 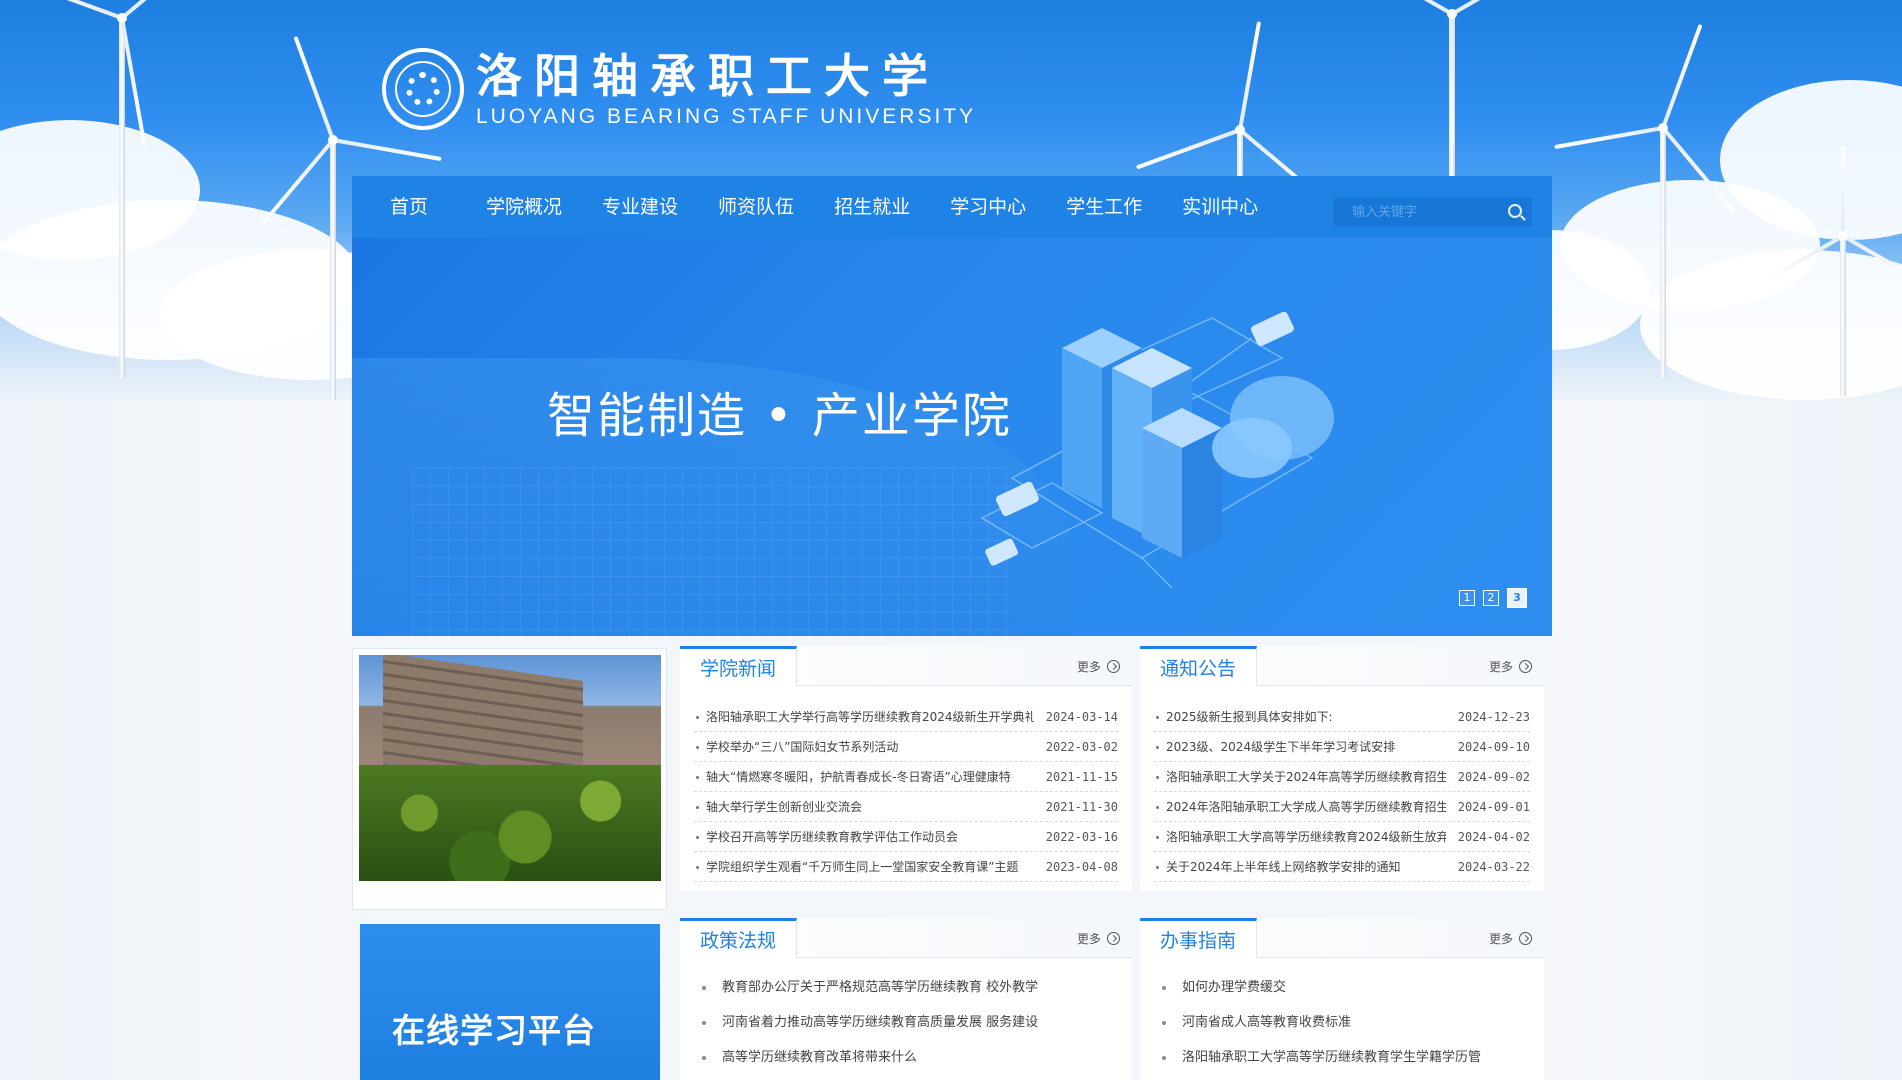 I want to click on site-name-en: LUOYANG BEARING STAFF UNIVERSITY, so click(x=726, y=116).